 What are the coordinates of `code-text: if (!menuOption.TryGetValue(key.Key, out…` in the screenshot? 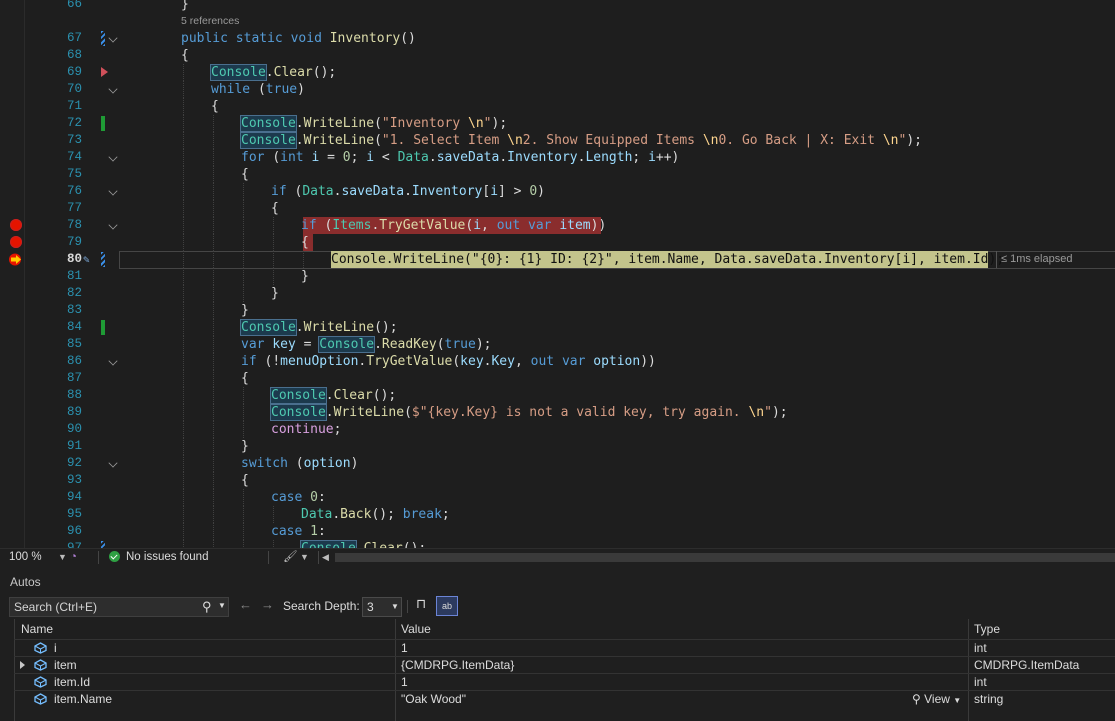 It's located at (448, 361).